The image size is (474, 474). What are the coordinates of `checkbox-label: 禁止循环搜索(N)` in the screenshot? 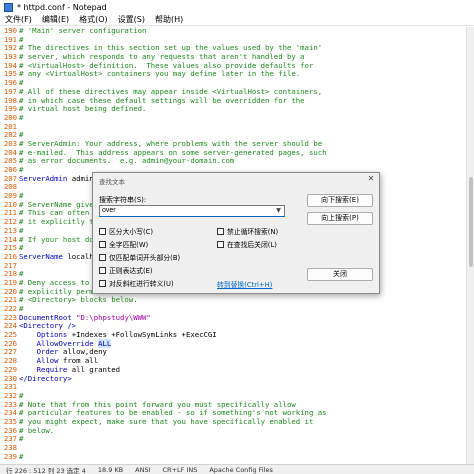 It's located at (253, 232).